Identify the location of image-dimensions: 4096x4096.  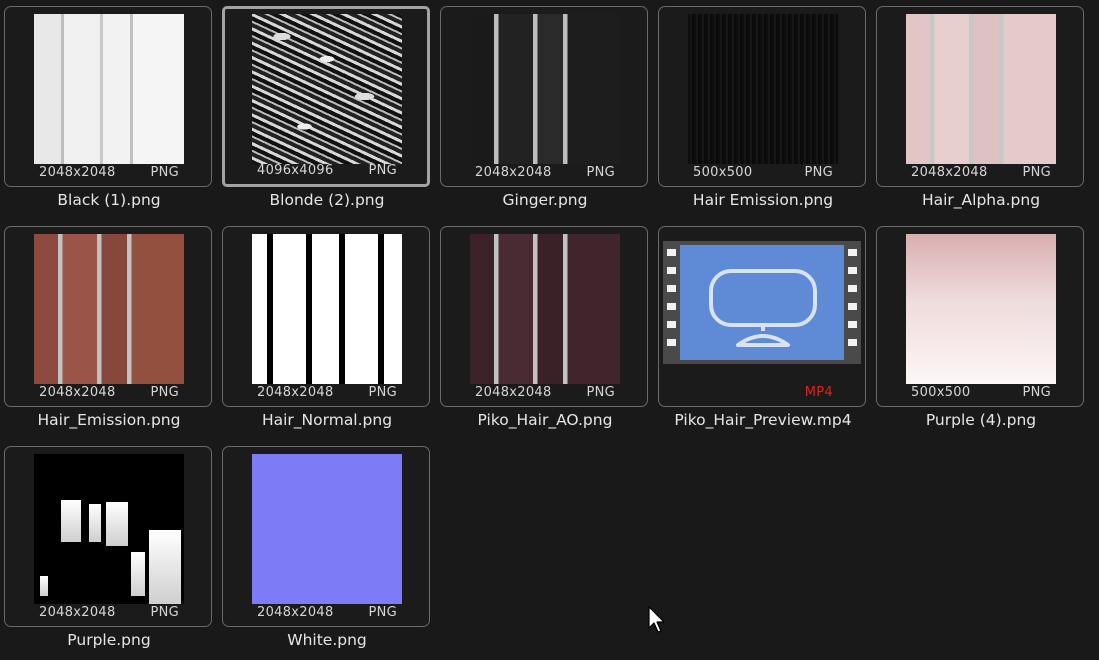
(295, 170).